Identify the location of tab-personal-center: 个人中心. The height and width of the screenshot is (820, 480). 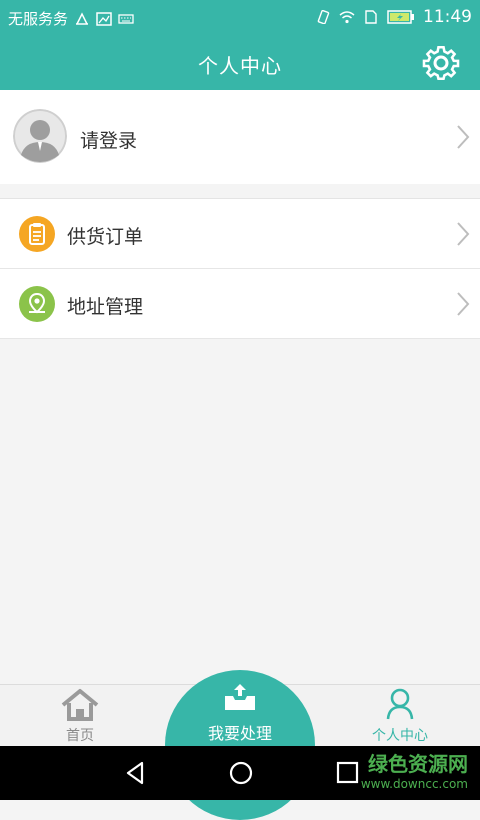
(400, 716).